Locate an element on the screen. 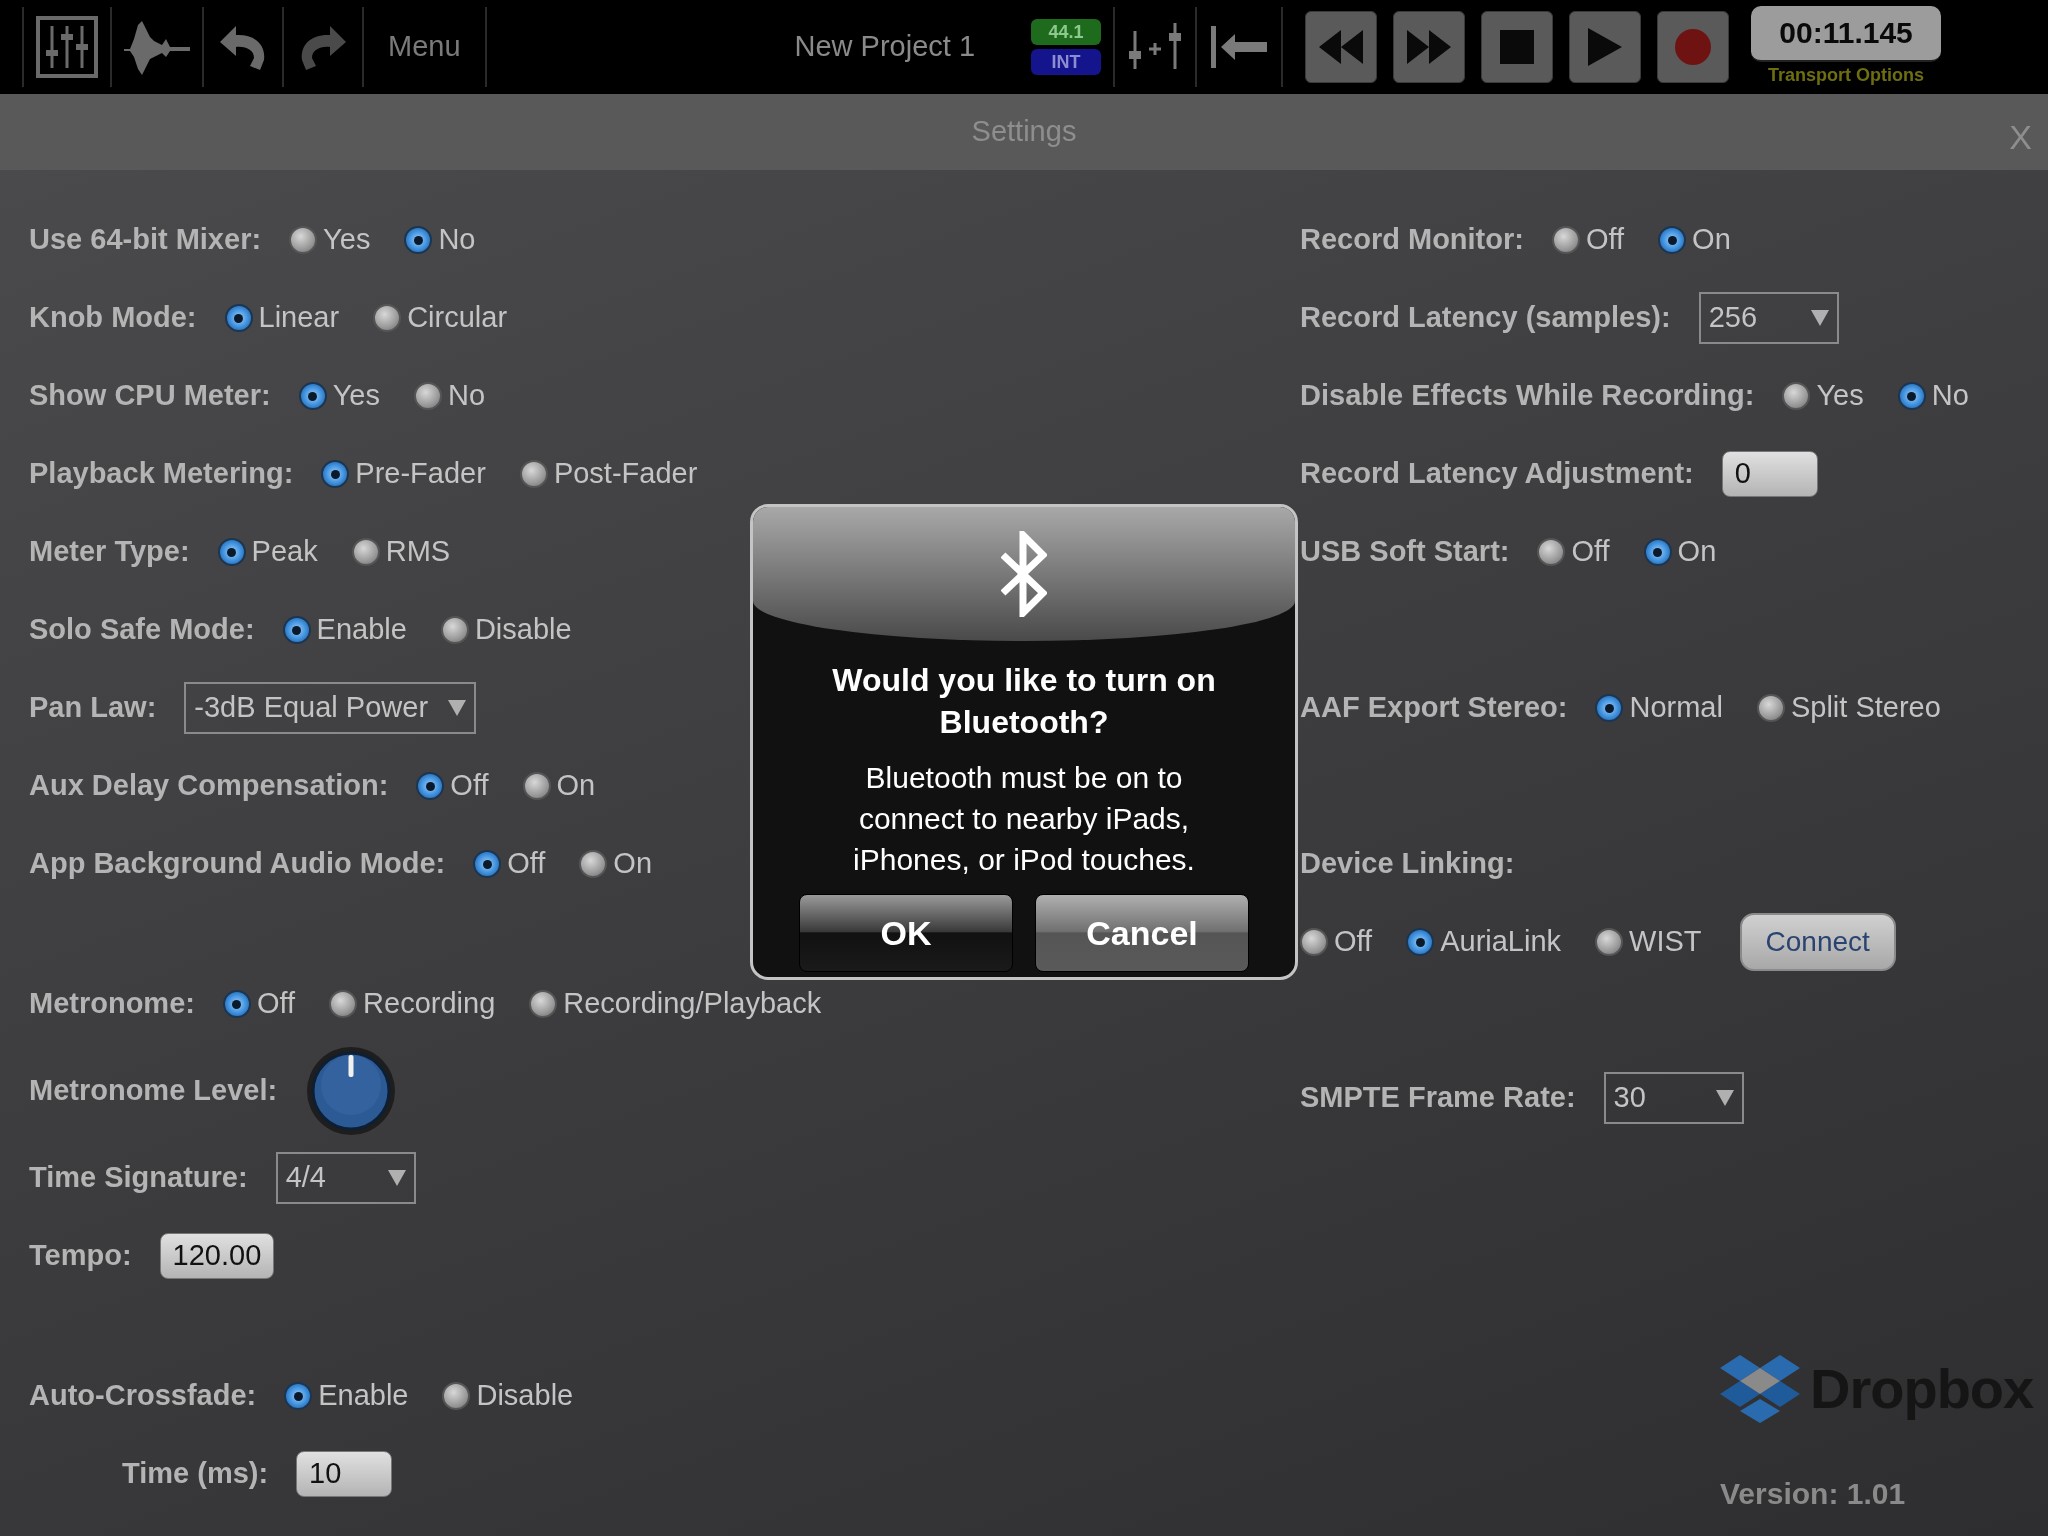 The image size is (2048, 1536). dialog-button: OK is located at coordinates (906, 933).